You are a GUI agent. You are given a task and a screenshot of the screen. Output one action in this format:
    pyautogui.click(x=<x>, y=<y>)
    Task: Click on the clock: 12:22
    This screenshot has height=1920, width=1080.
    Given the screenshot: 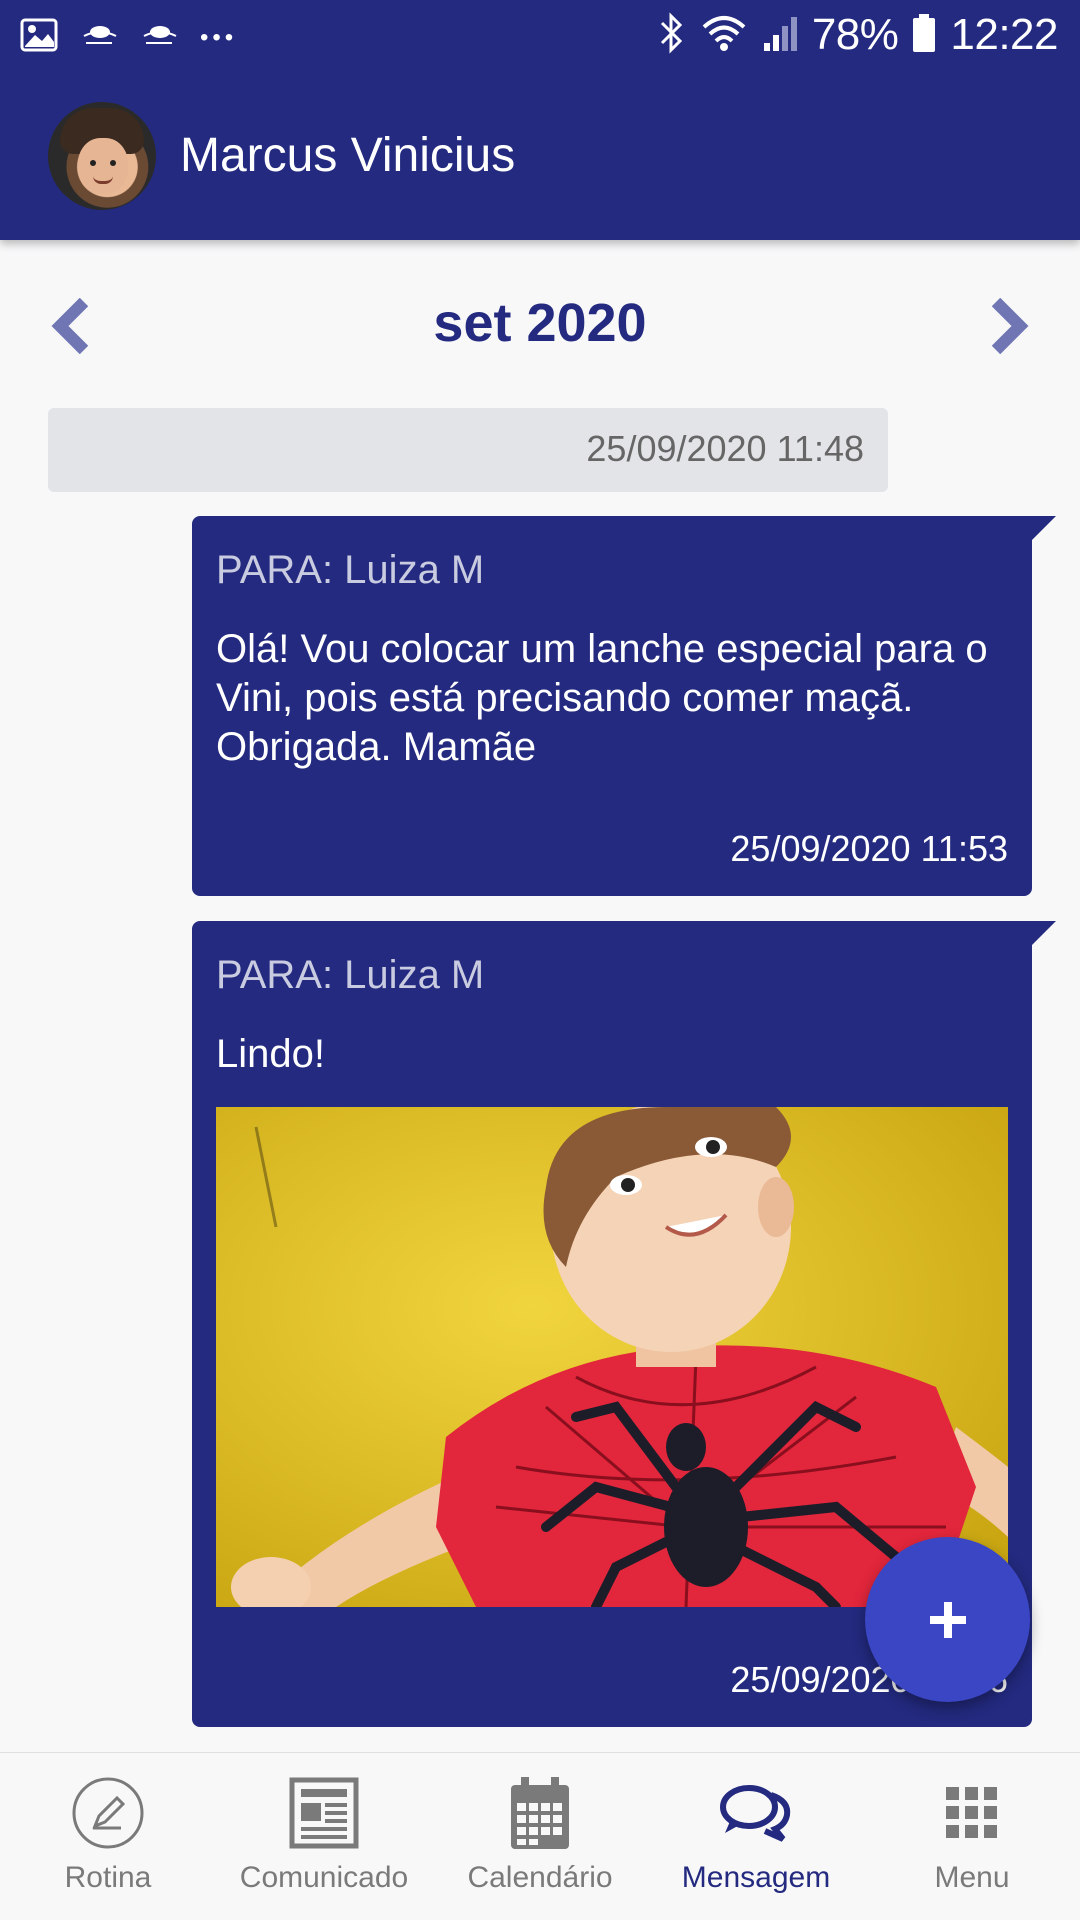 What is the action you would take?
    pyautogui.click(x=1004, y=34)
    